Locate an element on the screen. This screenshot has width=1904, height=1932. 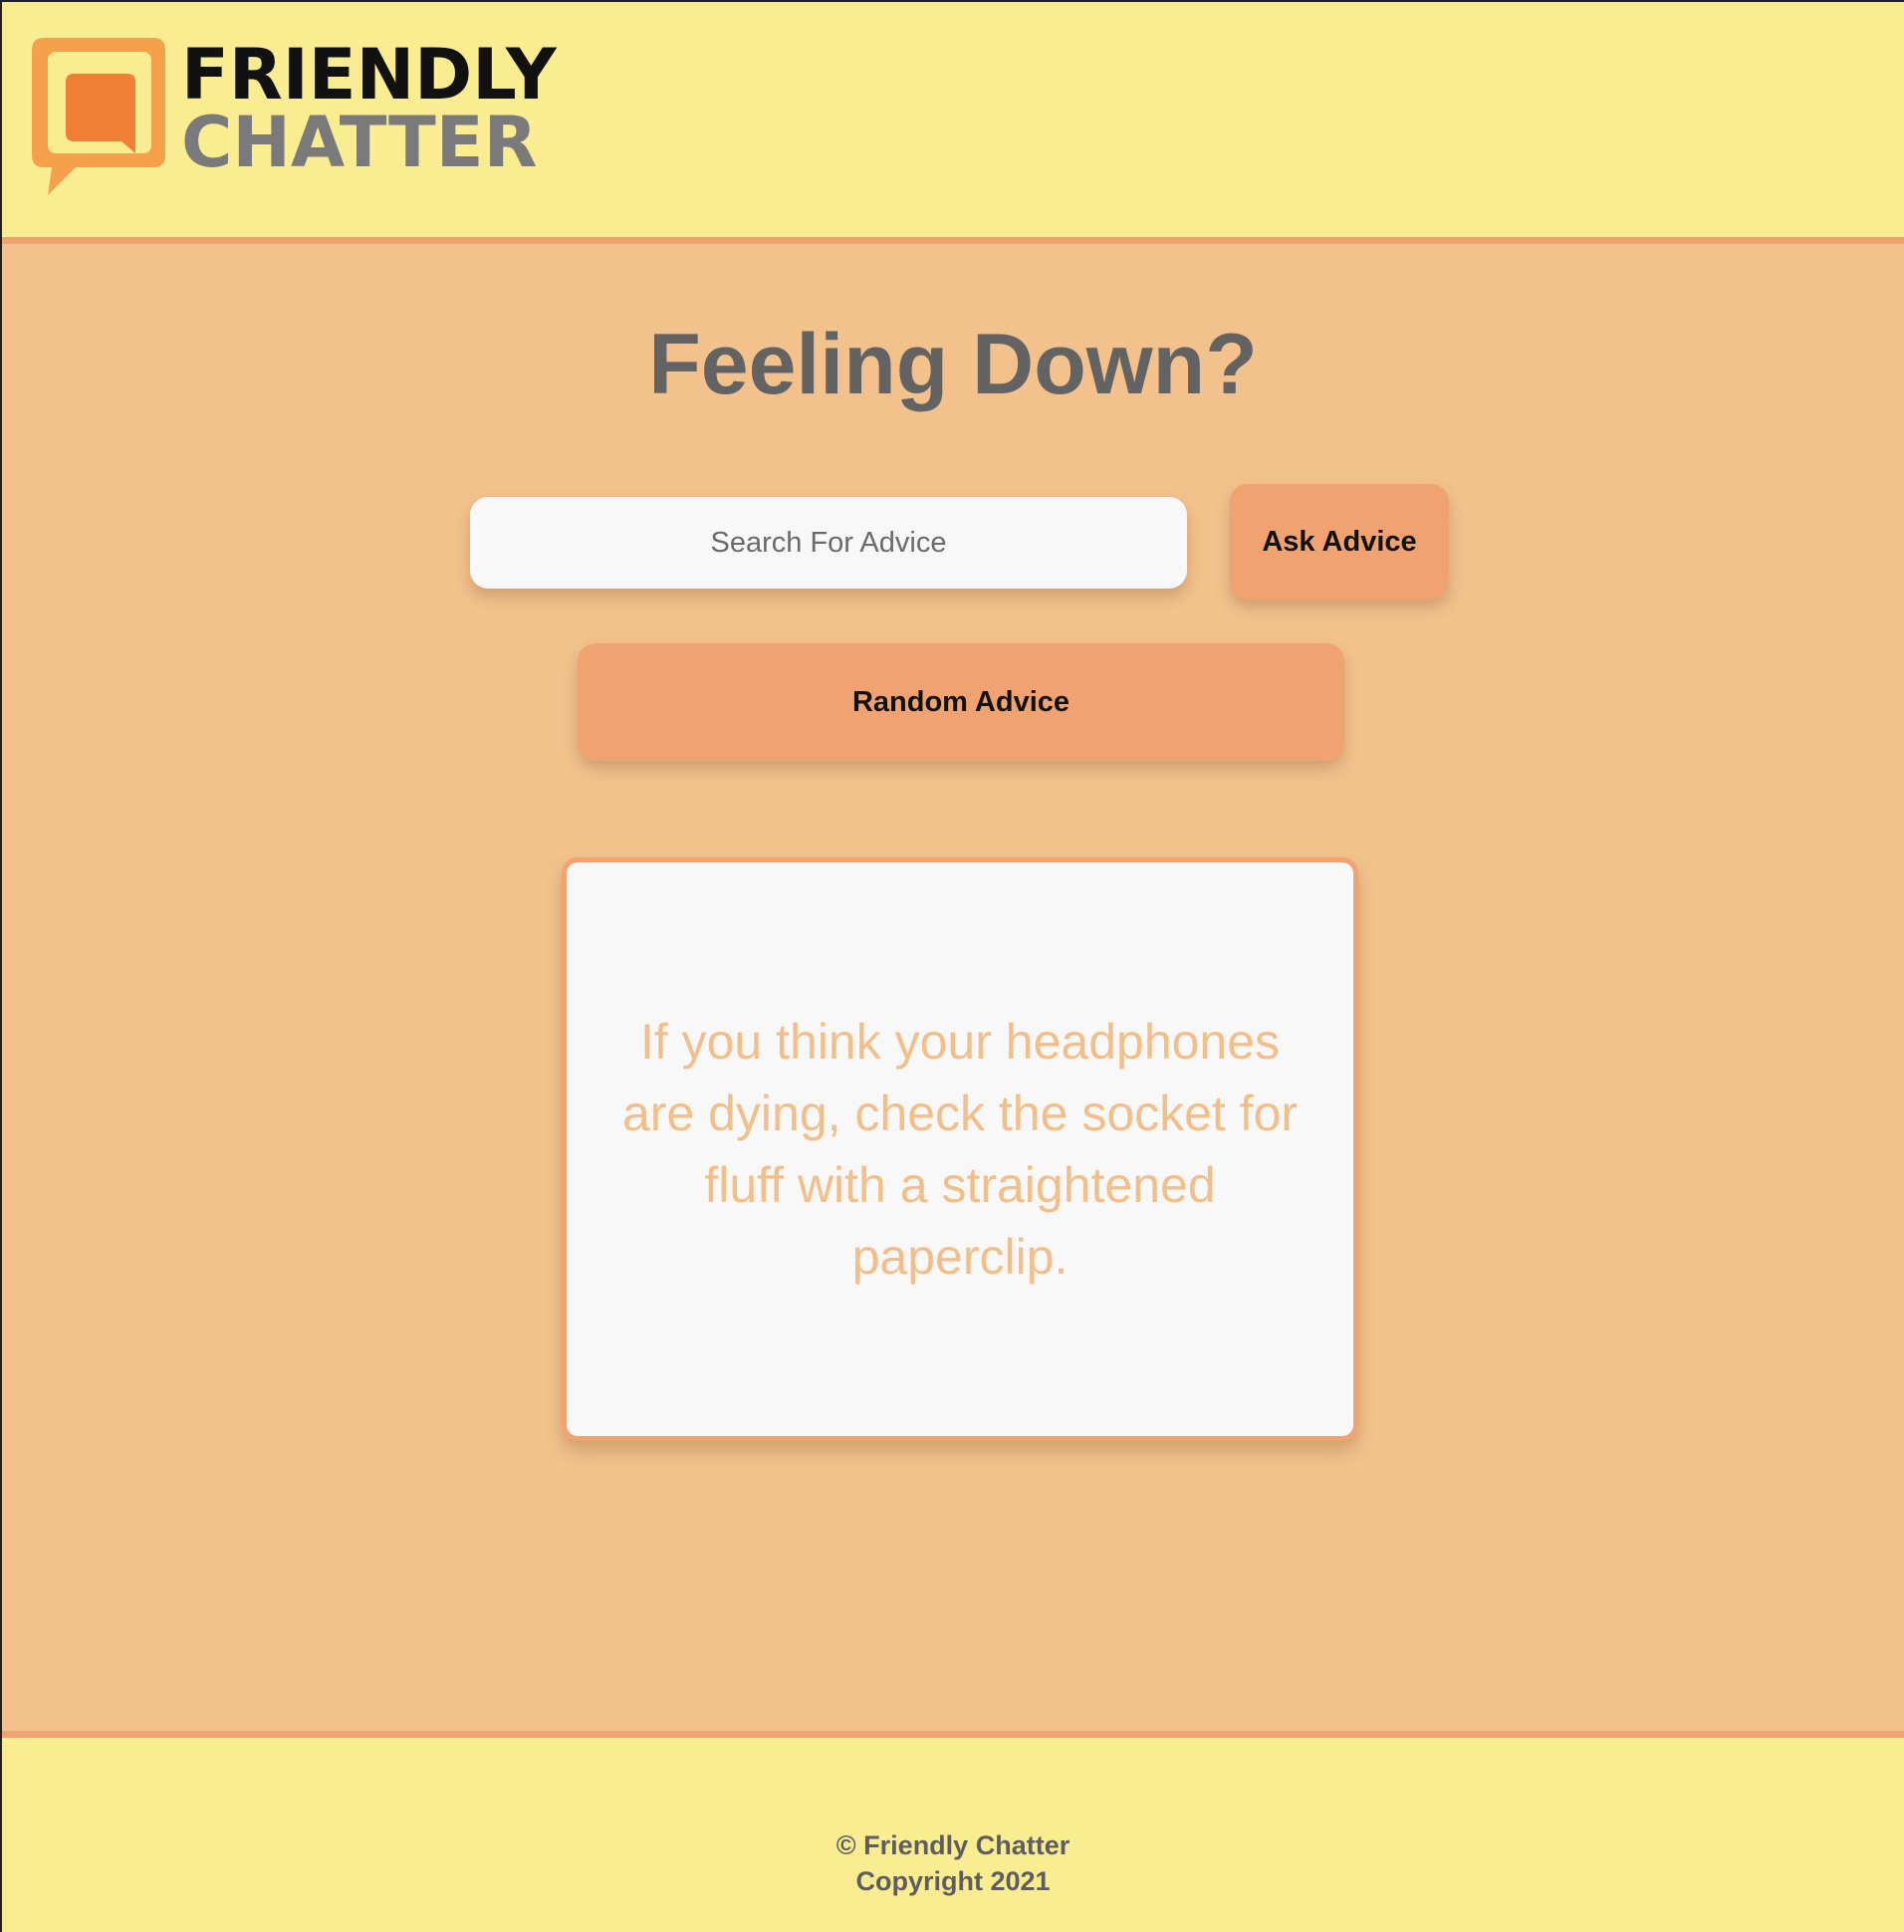
brand-name-line1: FRIENDLY is located at coordinates (369, 75).